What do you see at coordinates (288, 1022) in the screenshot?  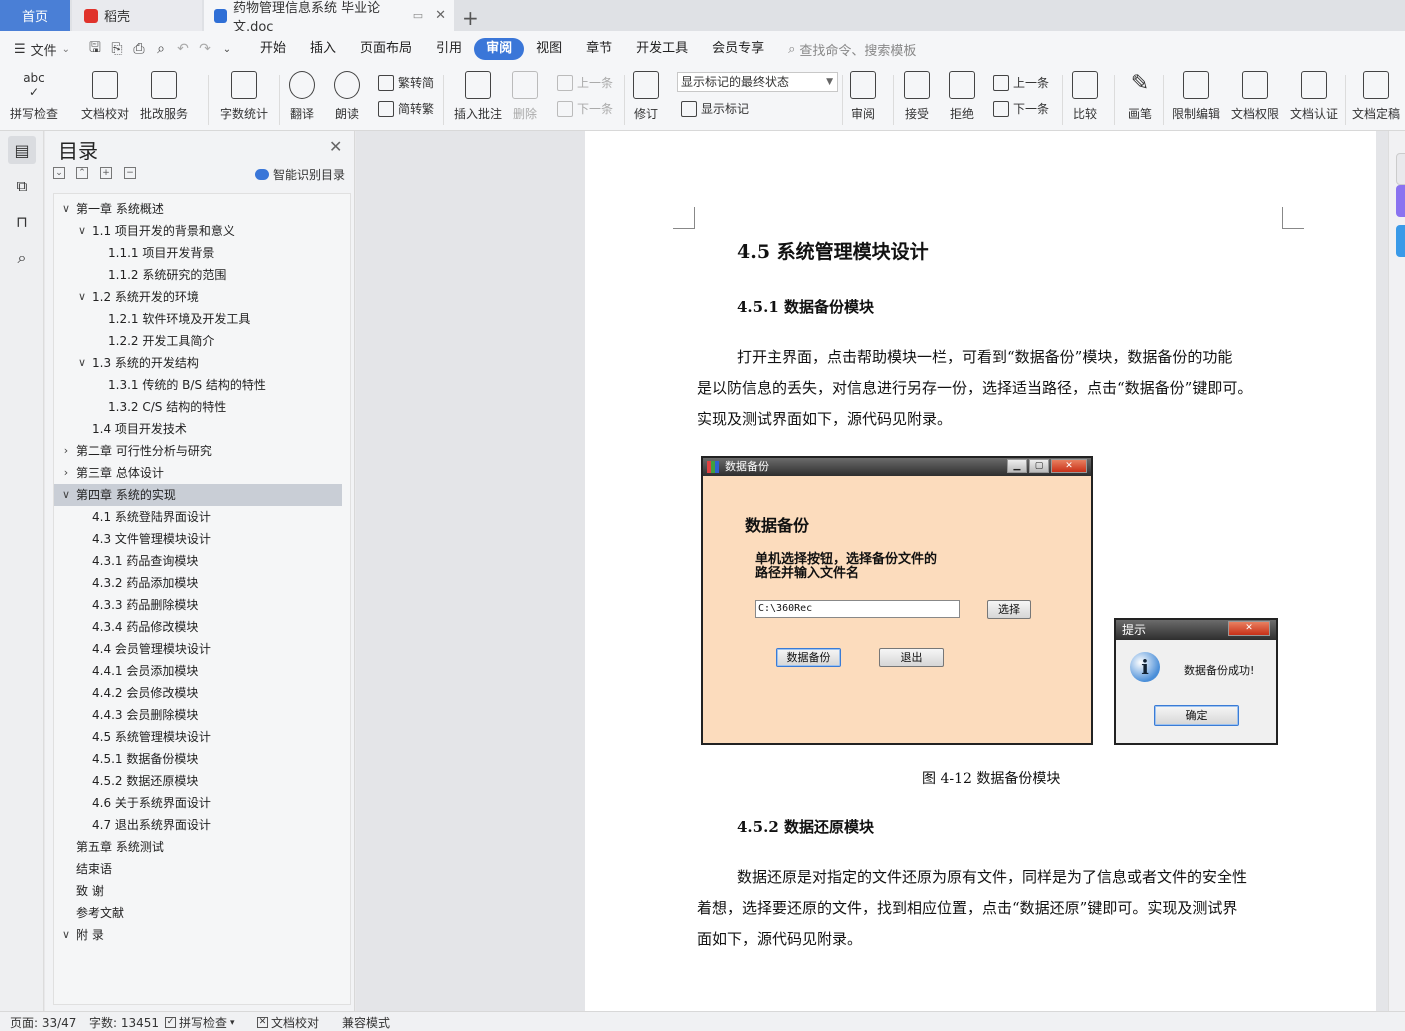 I see `proof-toggle: ✕ 文档校对` at bounding box center [288, 1022].